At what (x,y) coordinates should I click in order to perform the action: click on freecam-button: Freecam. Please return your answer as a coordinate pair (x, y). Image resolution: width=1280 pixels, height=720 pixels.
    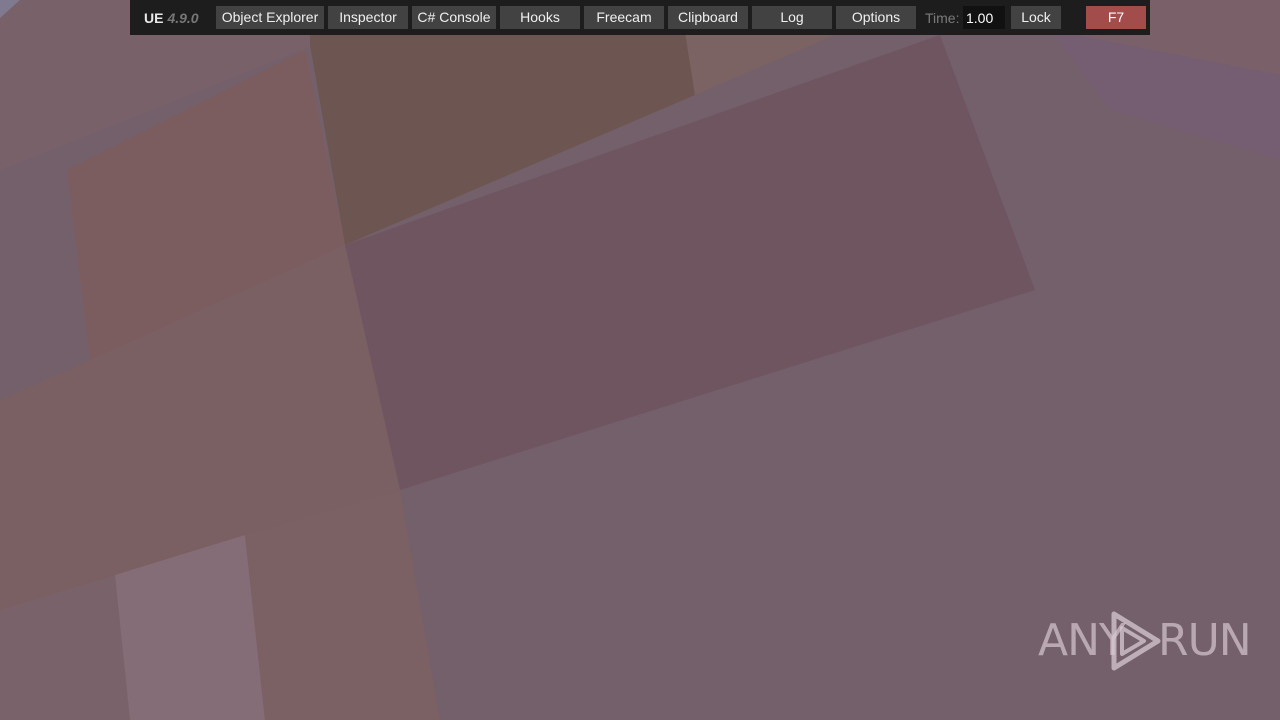
    Looking at the image, I should click on (624, 17).